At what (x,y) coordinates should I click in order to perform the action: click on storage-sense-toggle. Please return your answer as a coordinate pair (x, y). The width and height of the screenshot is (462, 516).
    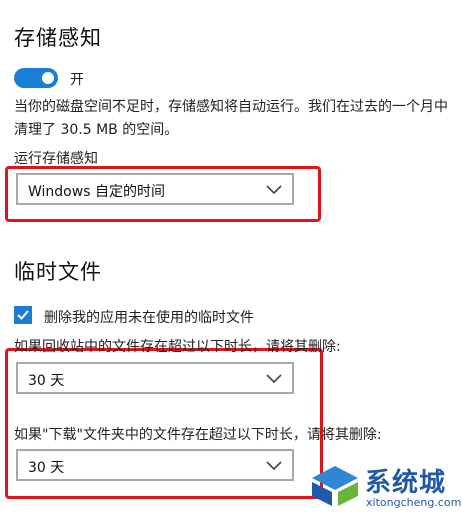
    Looking at the image, I should click on (36, 78).